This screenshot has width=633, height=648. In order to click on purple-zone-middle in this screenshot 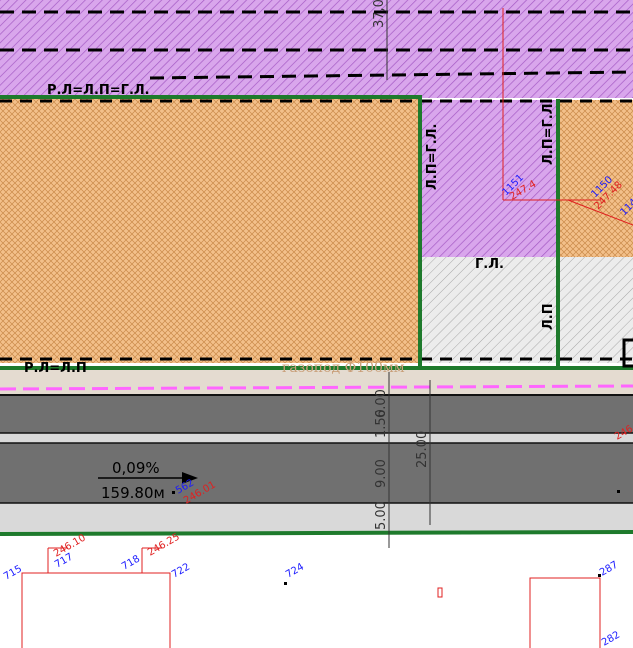, I will do `click(489, 178)`.